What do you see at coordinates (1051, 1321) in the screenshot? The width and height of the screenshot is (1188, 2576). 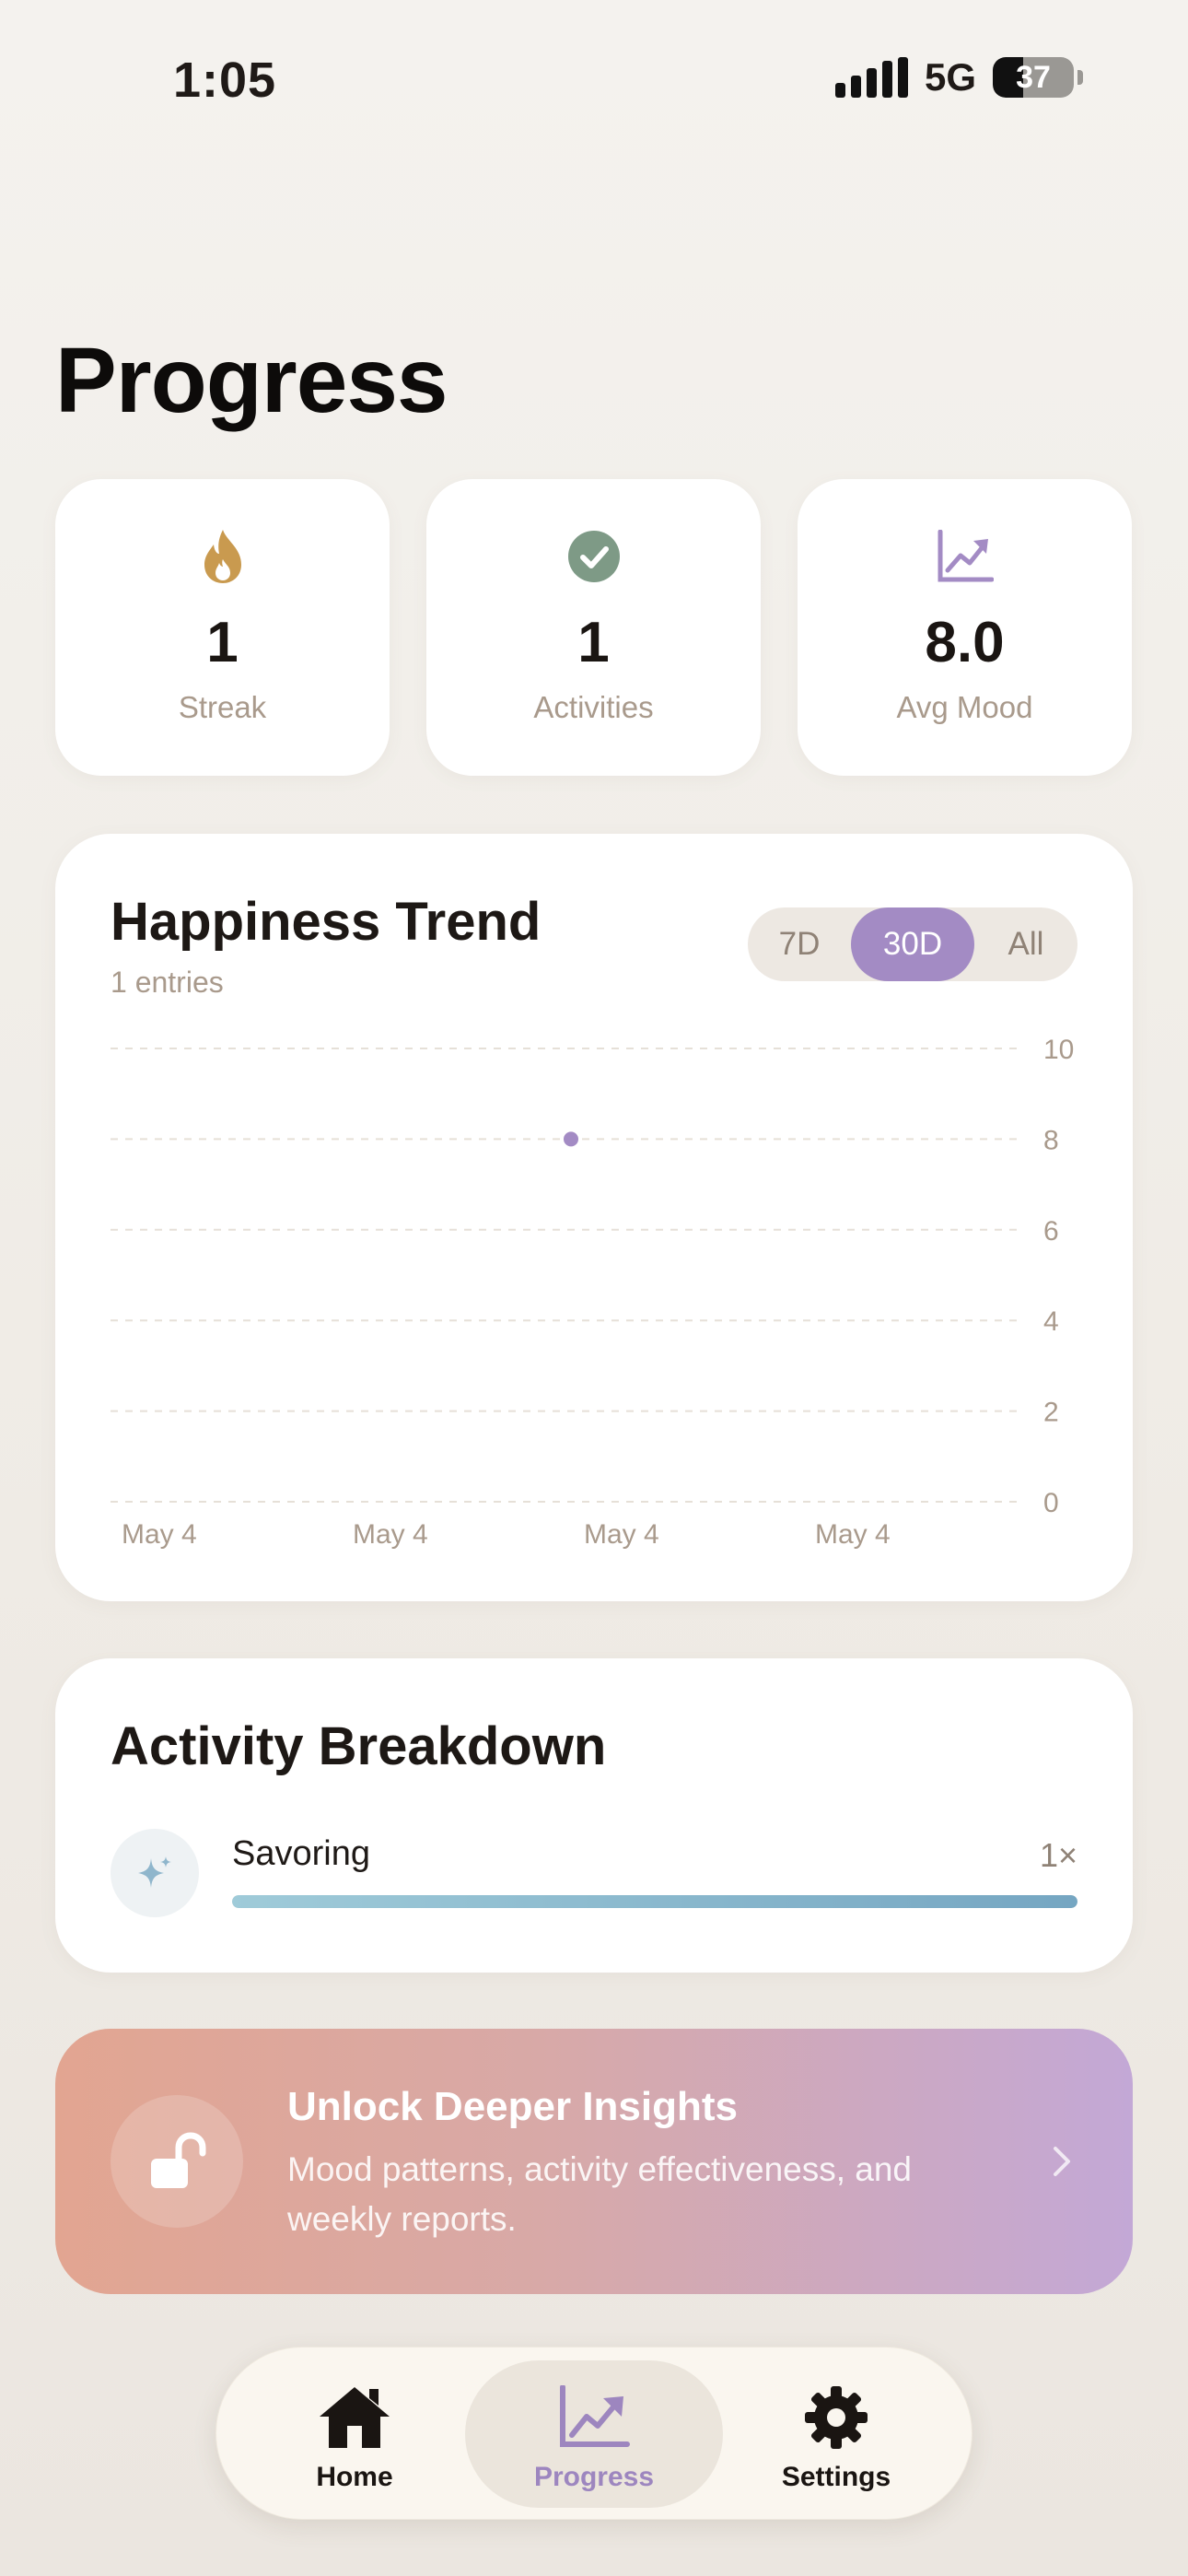 I see `y-tick-label: 4` at bounding box center [1051, 1321].